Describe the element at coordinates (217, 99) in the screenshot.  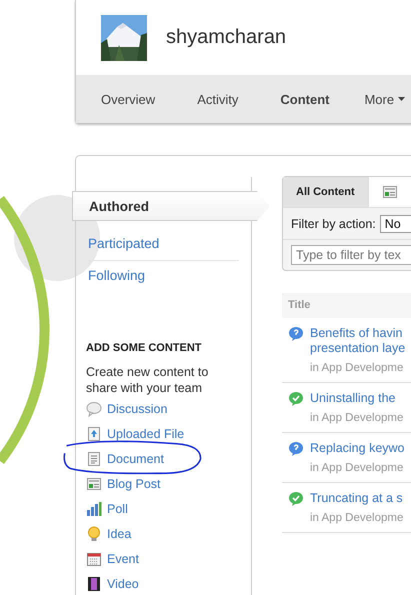
I see `nav-tab: Activity` at that location.